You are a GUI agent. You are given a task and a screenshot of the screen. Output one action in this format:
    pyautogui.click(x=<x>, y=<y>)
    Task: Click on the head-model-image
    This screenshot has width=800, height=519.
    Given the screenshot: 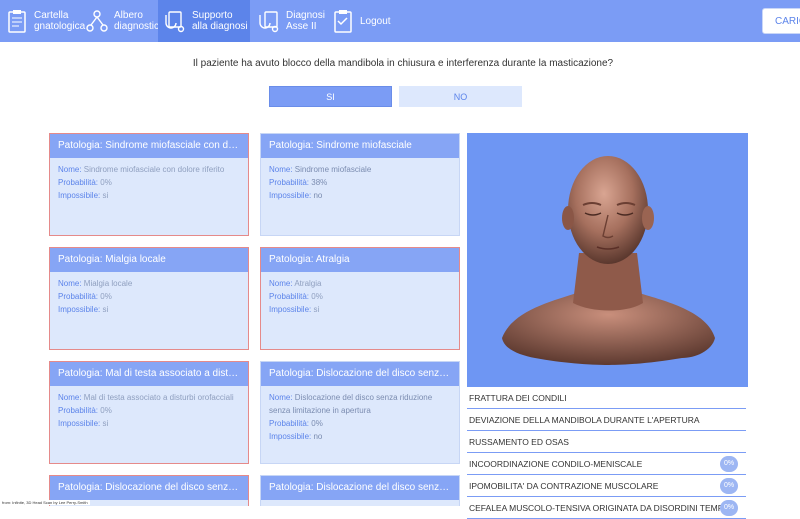 What is the action you would take?
    pyautogui.click(x=608, y=260)
    